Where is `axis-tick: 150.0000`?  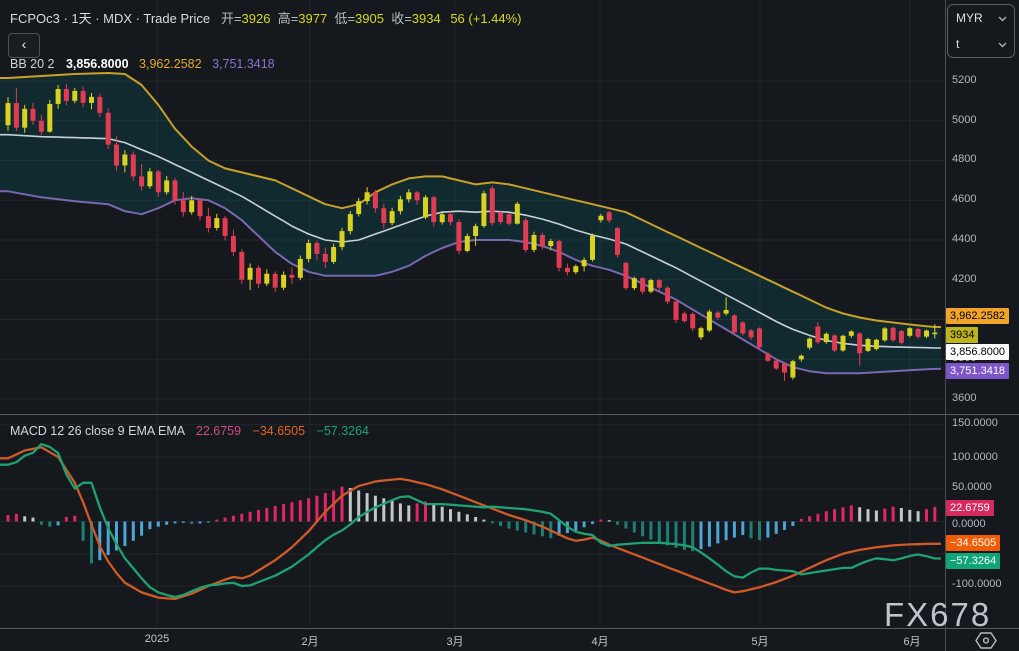 axis-tick: 150.0000 is located at coordinates (975, 423).